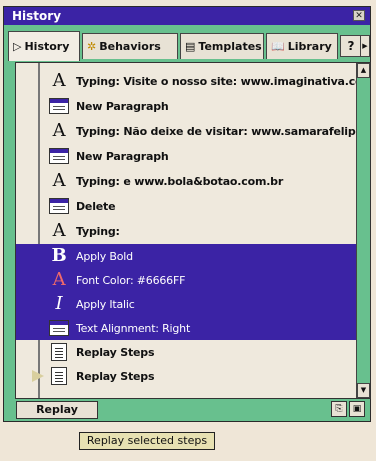  I want to click on gear-icon: ✲, so click(92, 46).